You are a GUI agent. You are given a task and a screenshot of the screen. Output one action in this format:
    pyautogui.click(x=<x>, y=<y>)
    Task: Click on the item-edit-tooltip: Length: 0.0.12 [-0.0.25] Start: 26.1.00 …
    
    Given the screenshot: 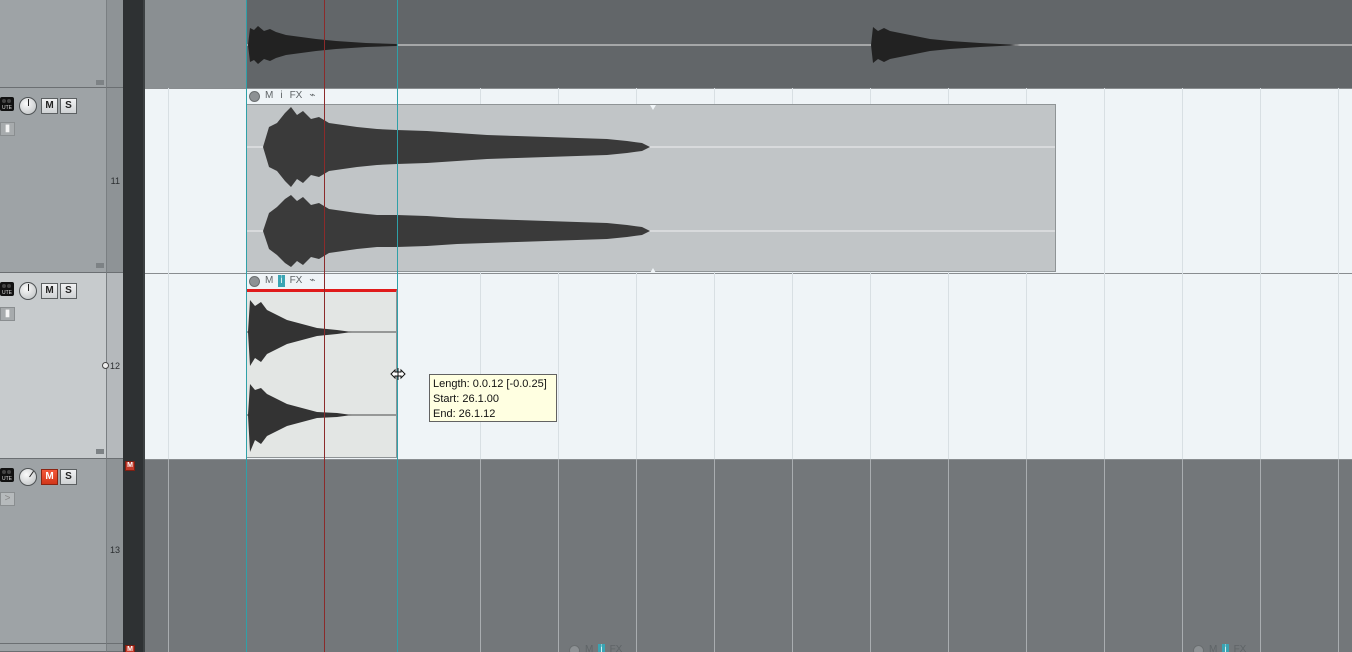 What is the action you would take?
    pyautogui.click(x=493, y=398)
    